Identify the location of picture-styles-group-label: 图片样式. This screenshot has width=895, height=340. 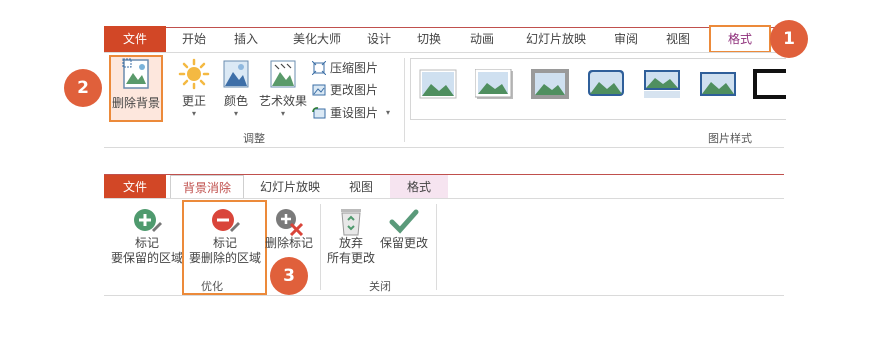
(730, 138).